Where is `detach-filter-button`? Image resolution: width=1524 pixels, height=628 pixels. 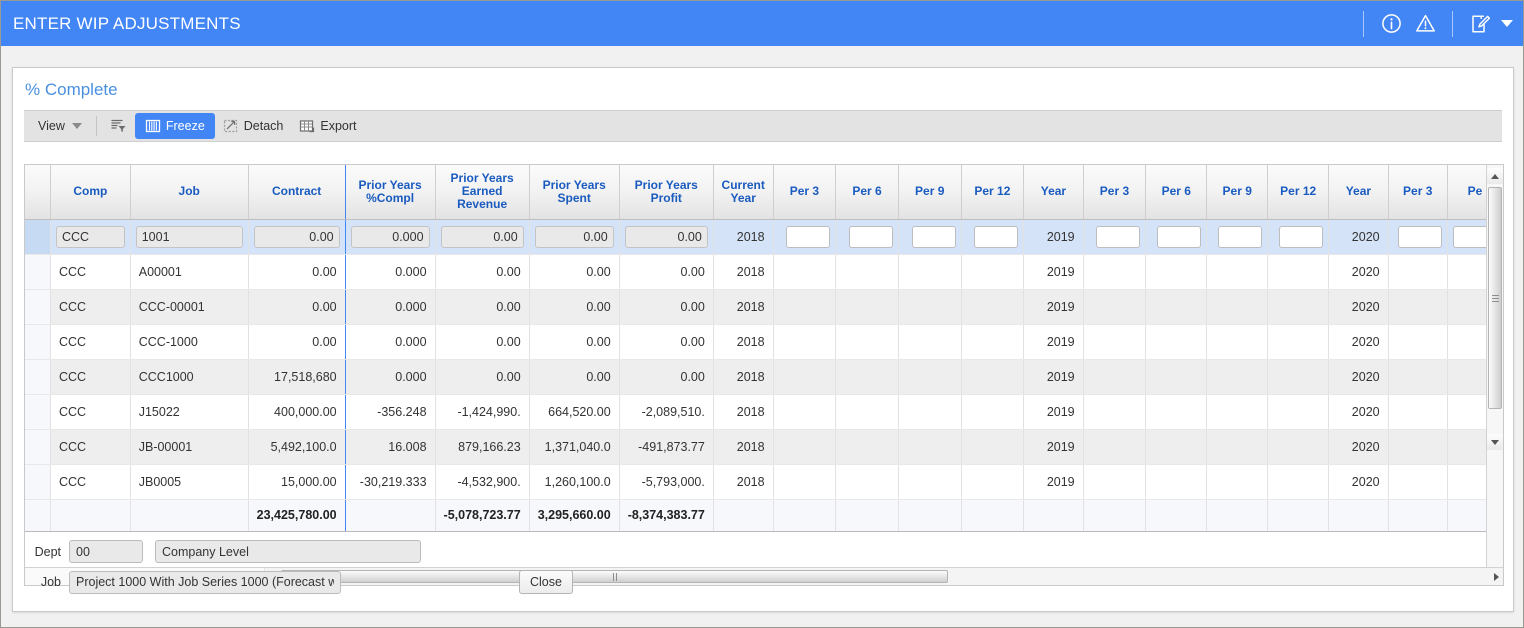
detach-filter-button is located at coordinates (119, 126).